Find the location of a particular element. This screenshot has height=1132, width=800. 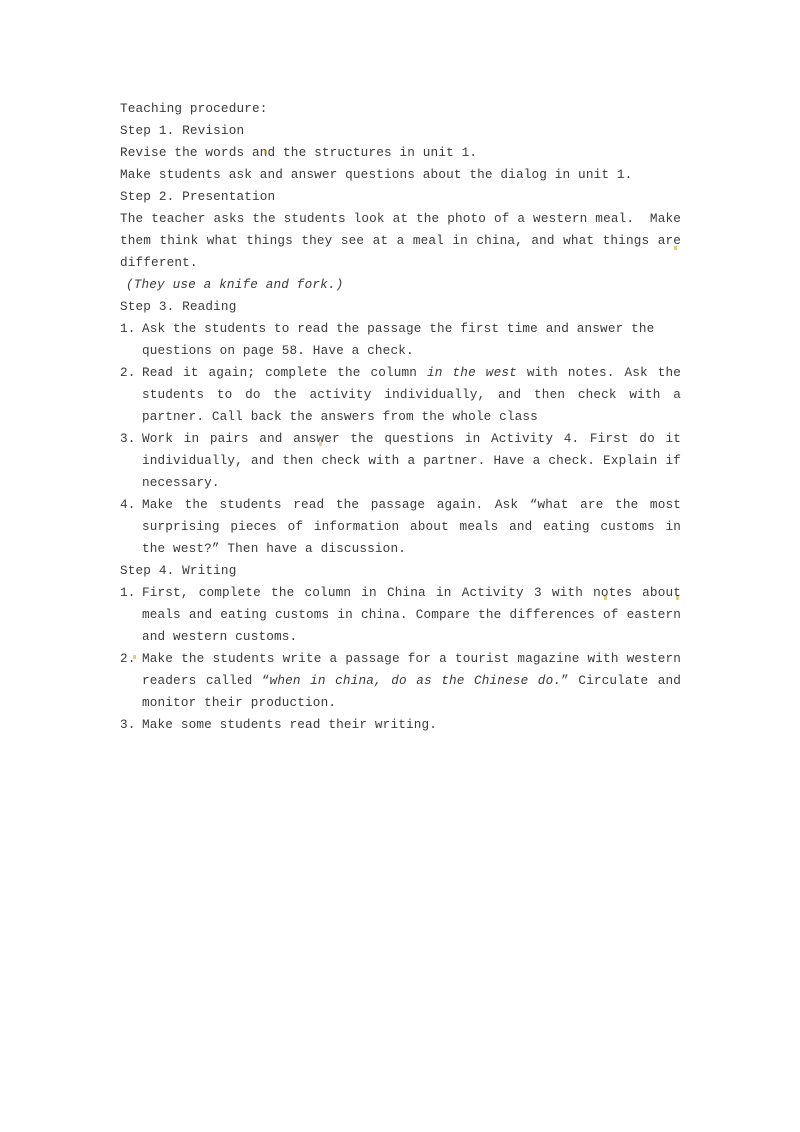

step-1-title: Step 1. Revision is located at coordinates (182, 130).